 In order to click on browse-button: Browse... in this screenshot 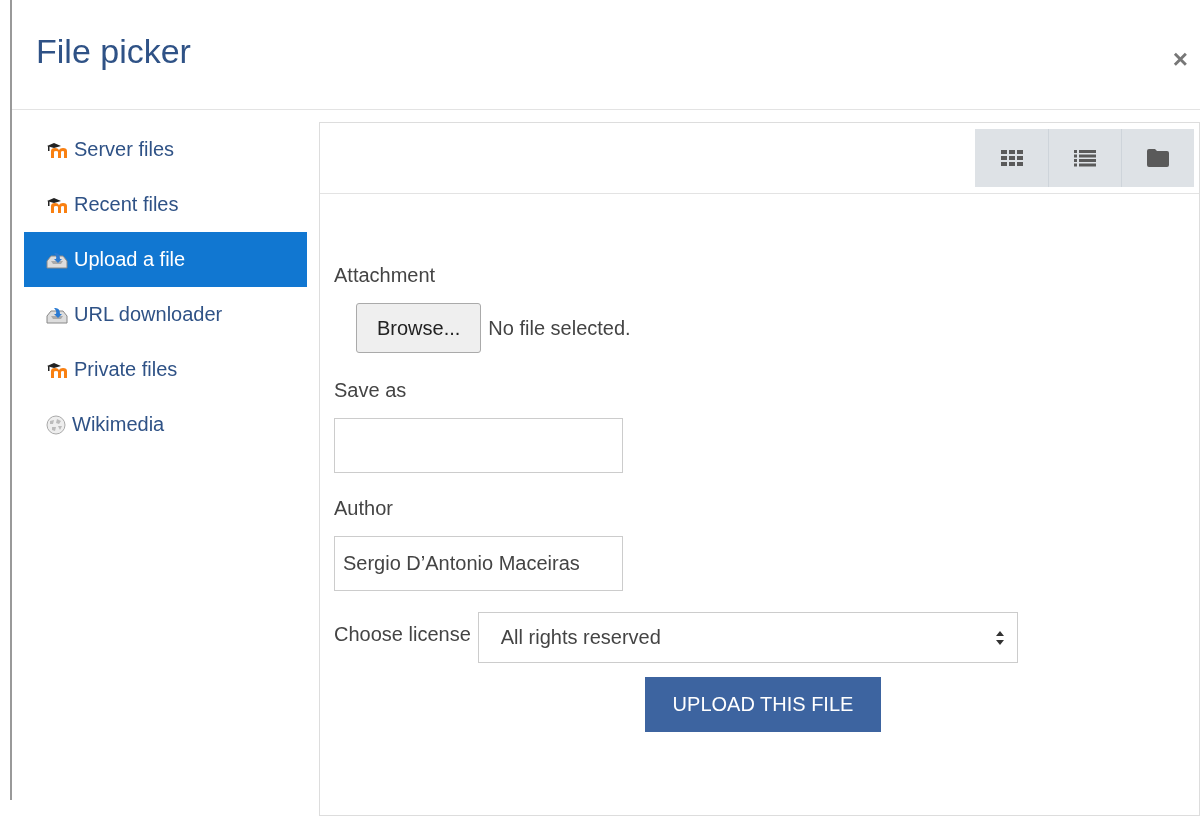, I will do `click(419, 328)`.